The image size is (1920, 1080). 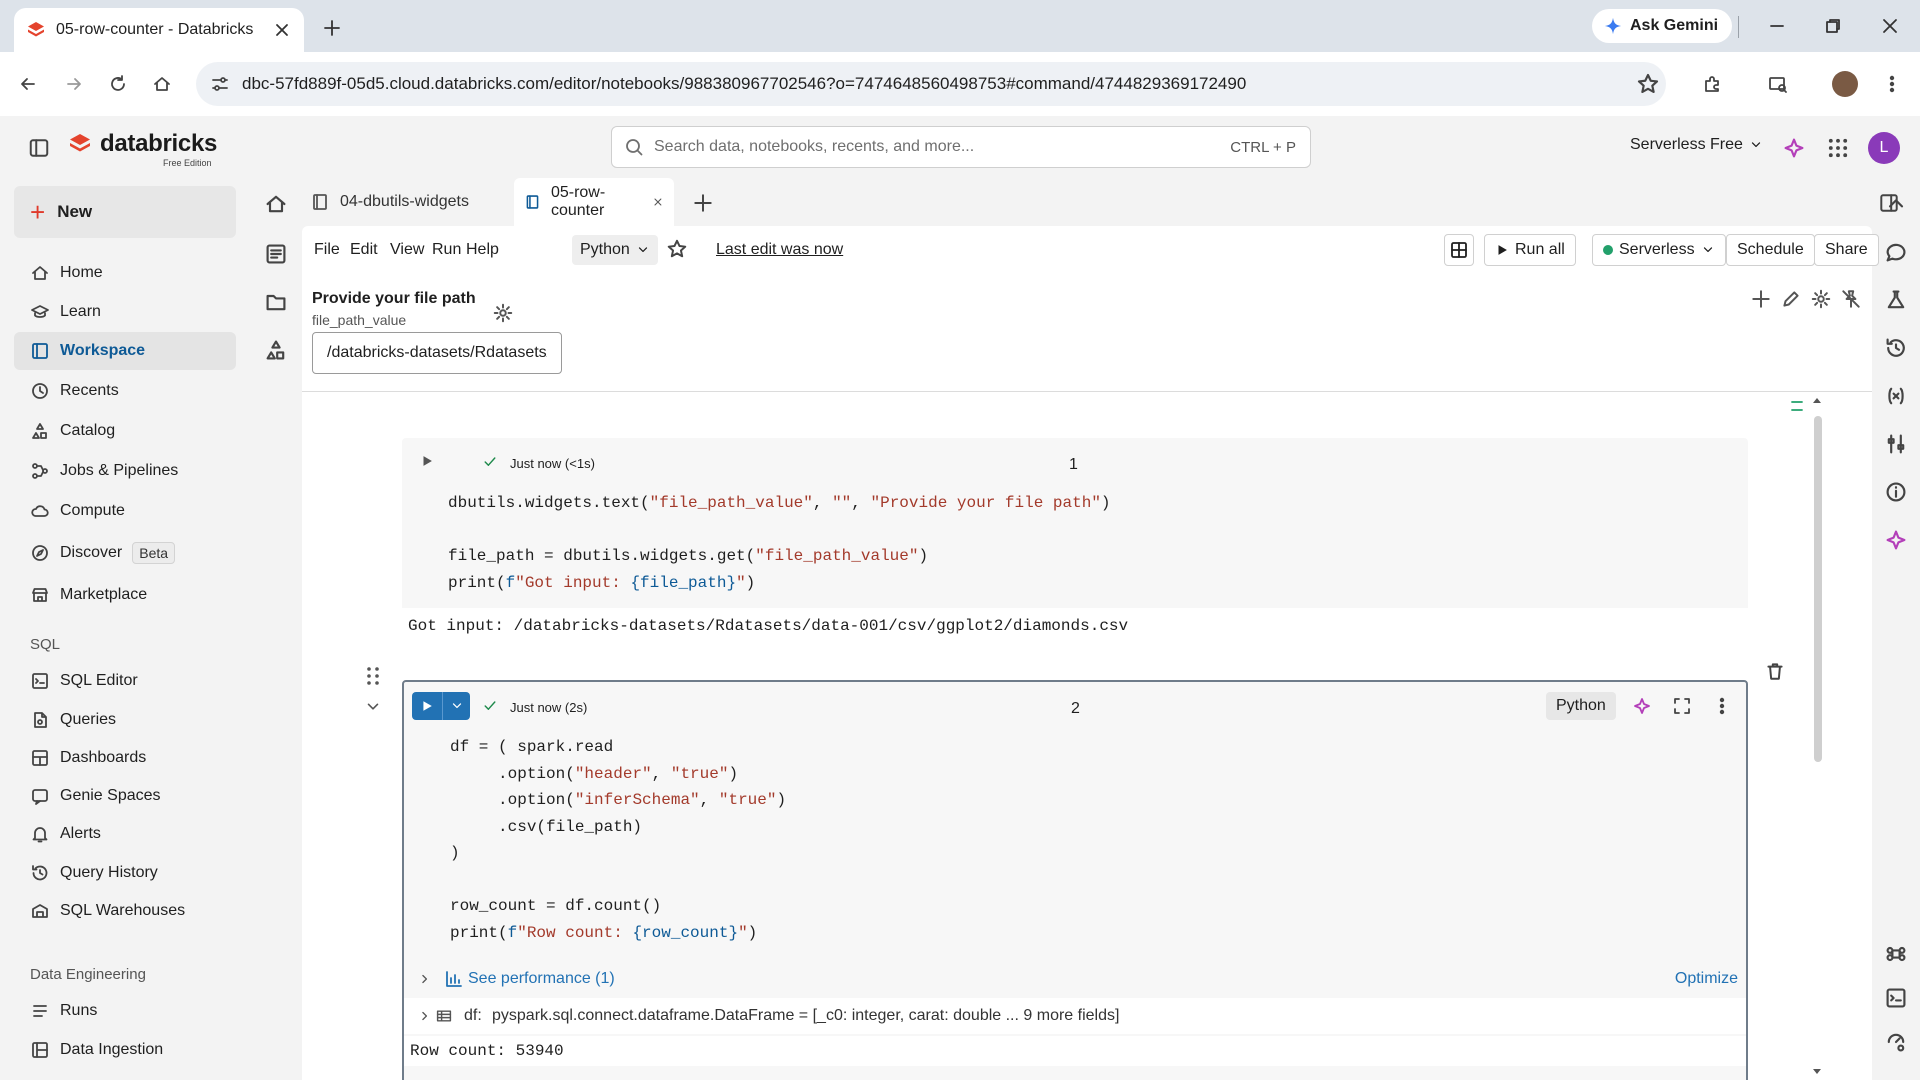 What do you see at coordinates (373, 676) in the screenshot?
I see `drag-handle-icon` at bounding box center [373, 676].